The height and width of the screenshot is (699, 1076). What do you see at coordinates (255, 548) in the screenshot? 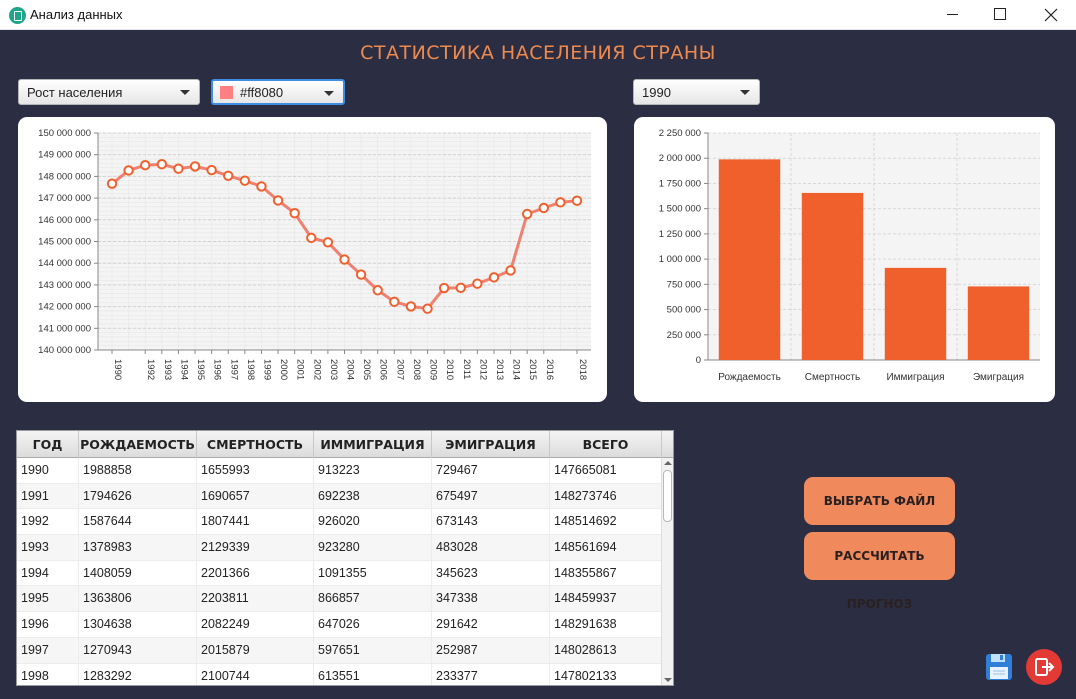
I see `table-cell: 2129339` at bounding box center [255, 548].